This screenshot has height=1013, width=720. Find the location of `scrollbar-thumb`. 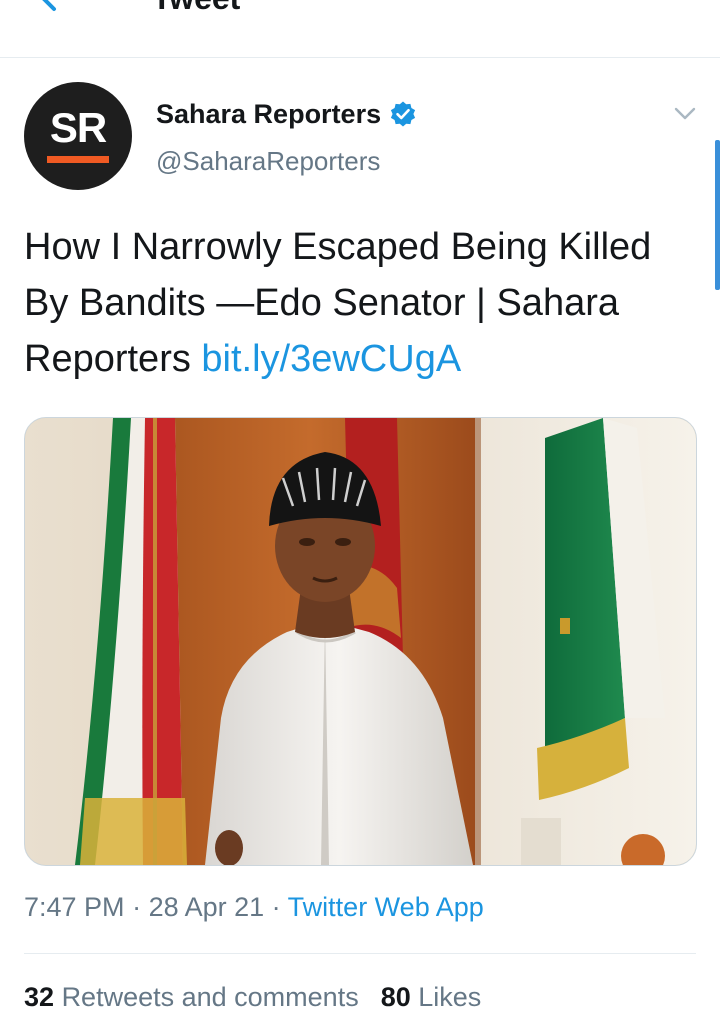

scrollbar-thumb is located at coordinates (717, 215).